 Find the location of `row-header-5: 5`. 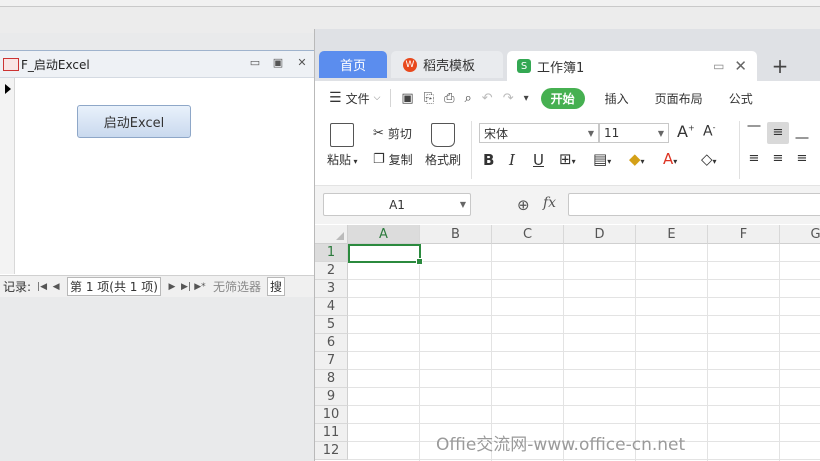

row-header-5: 5 is located at coordinates (331, 325).